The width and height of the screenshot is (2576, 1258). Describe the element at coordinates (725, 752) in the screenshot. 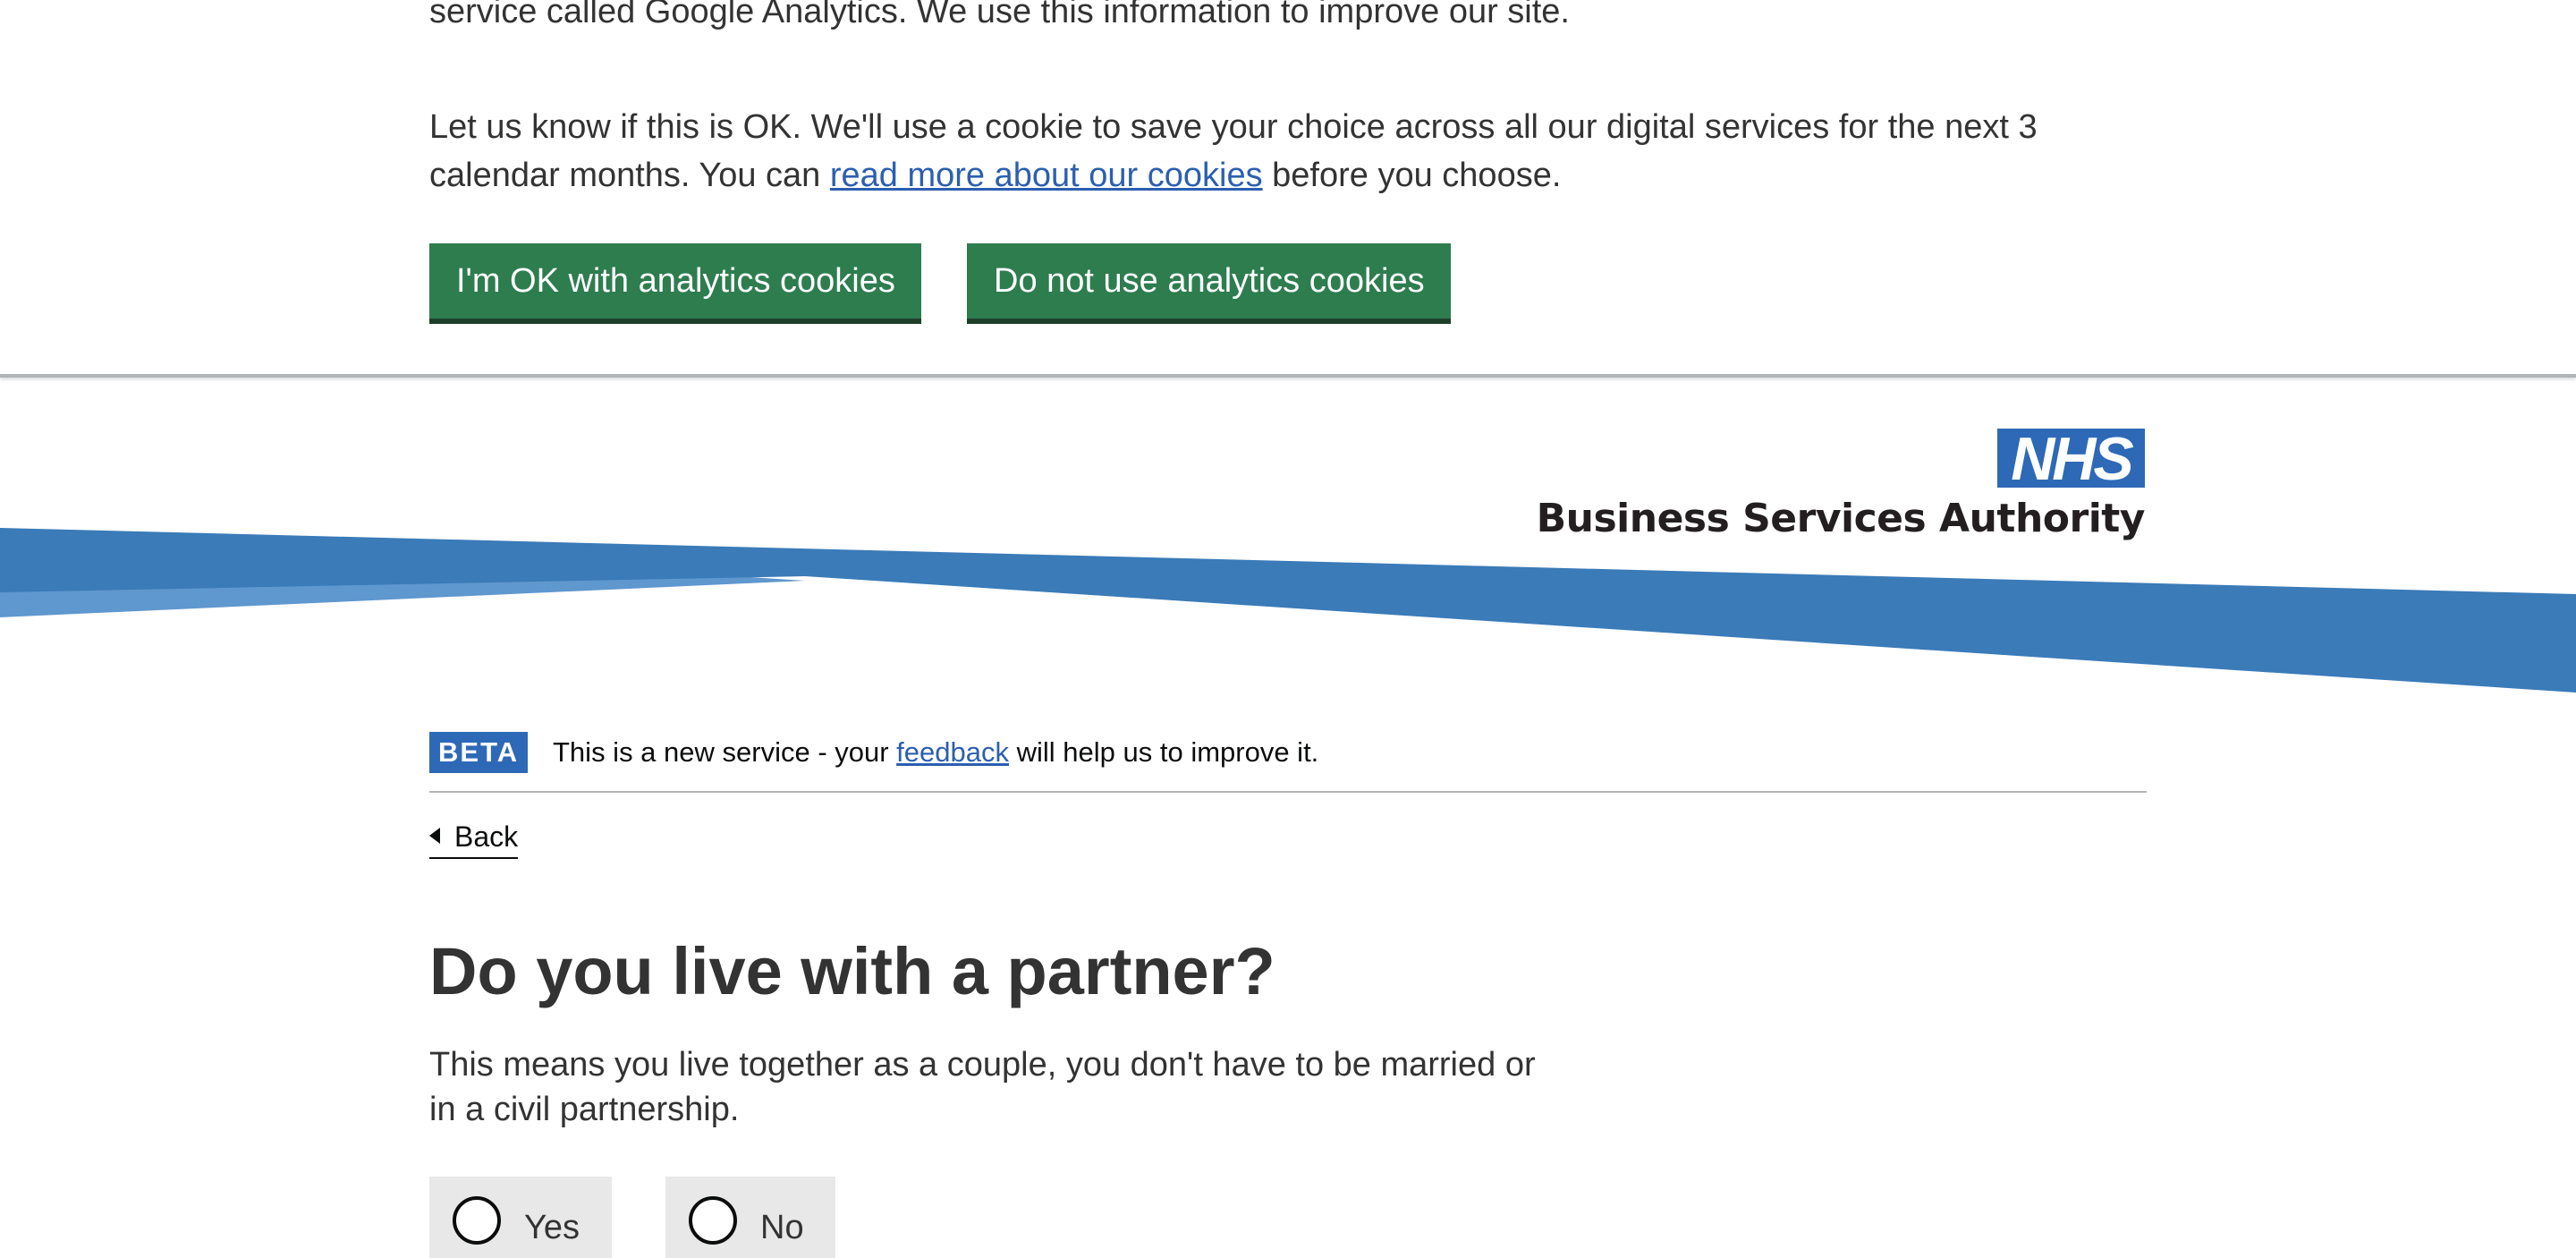

I see `phase-text-before: This is a new service - your` at that location.